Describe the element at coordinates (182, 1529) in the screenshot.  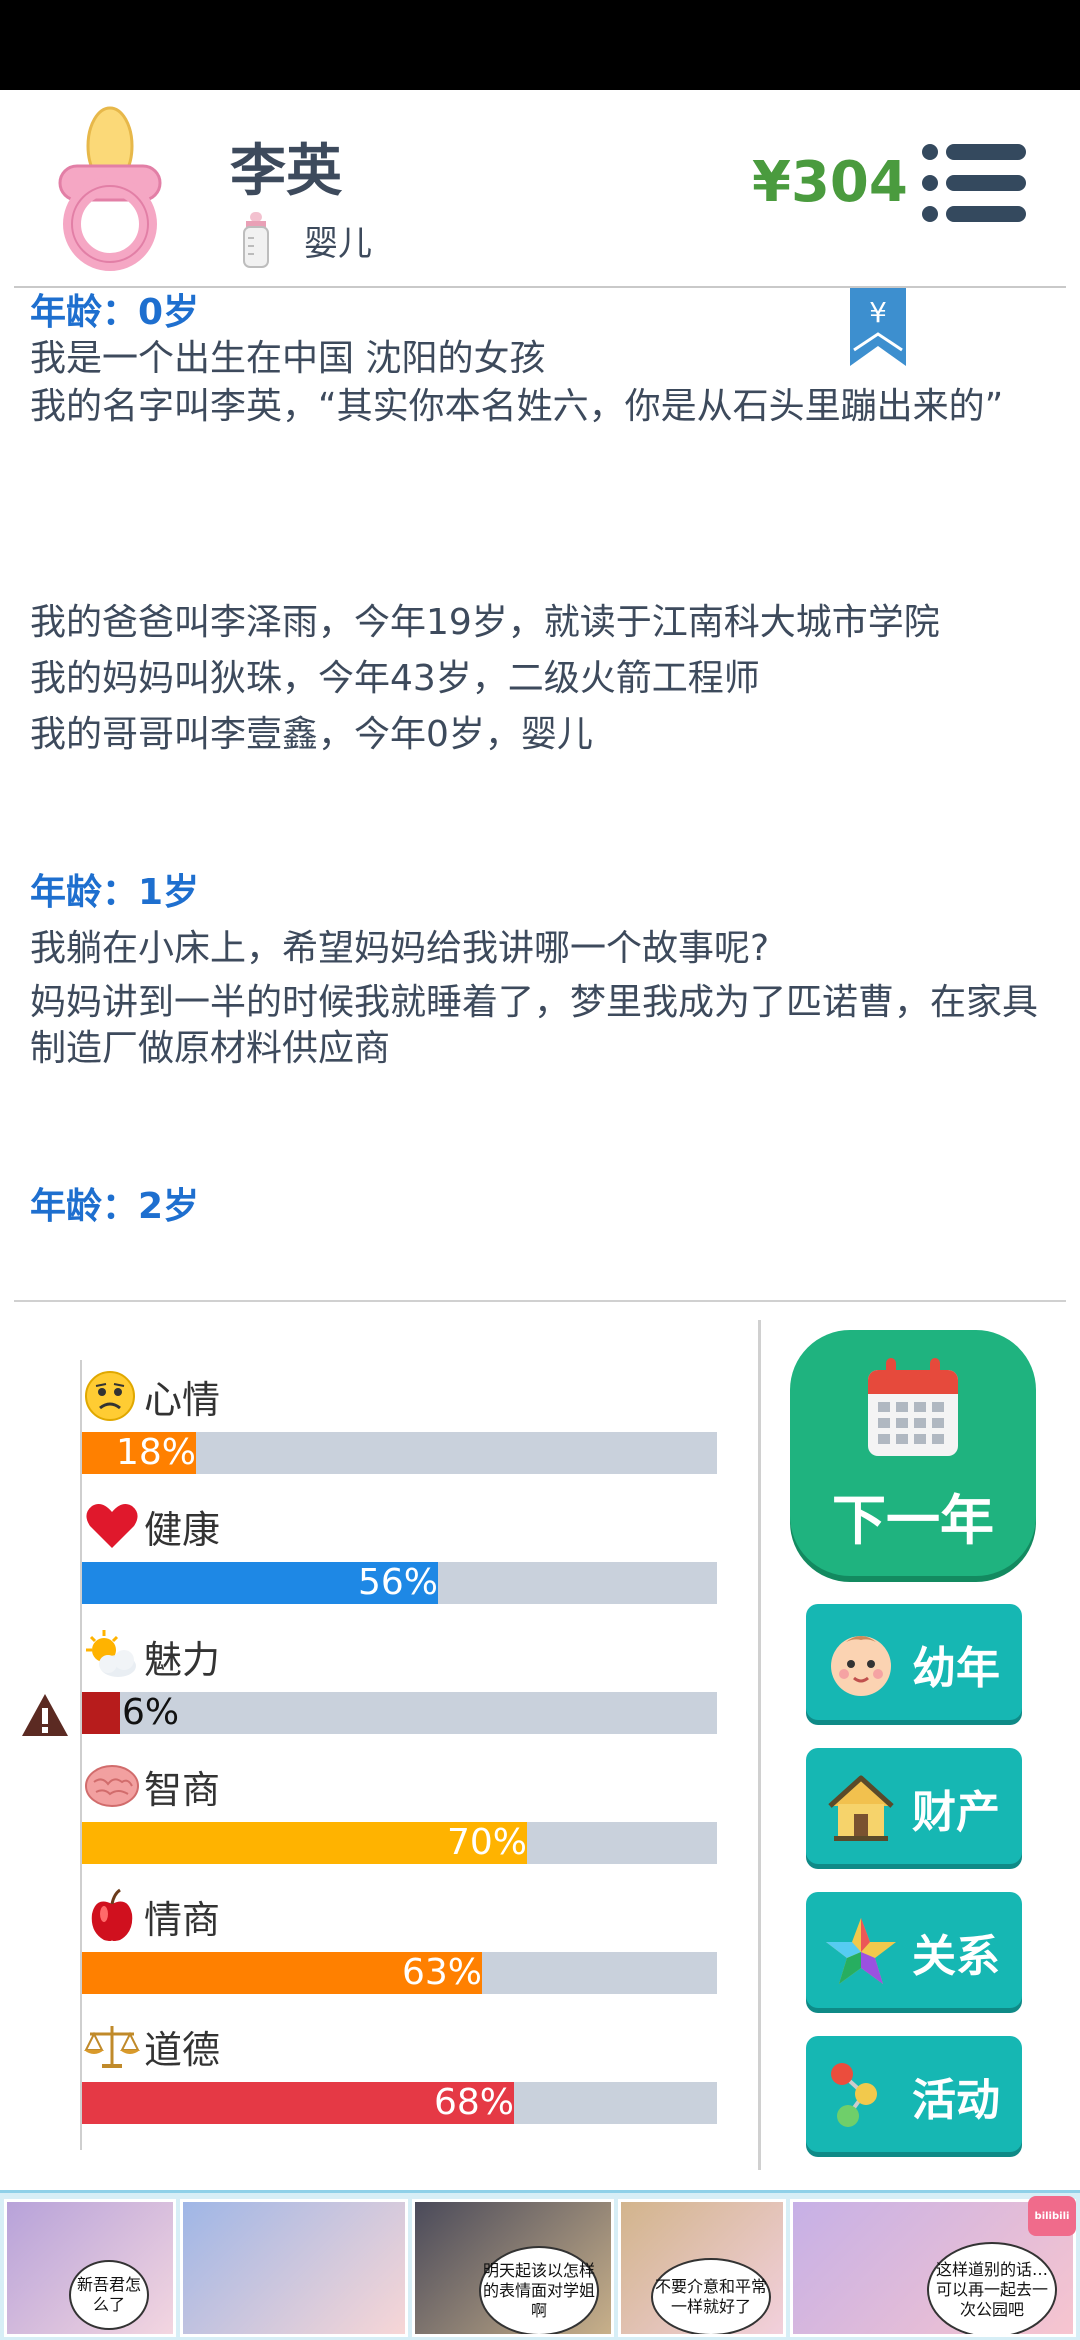
I see `stat-label: 健康` at that location.